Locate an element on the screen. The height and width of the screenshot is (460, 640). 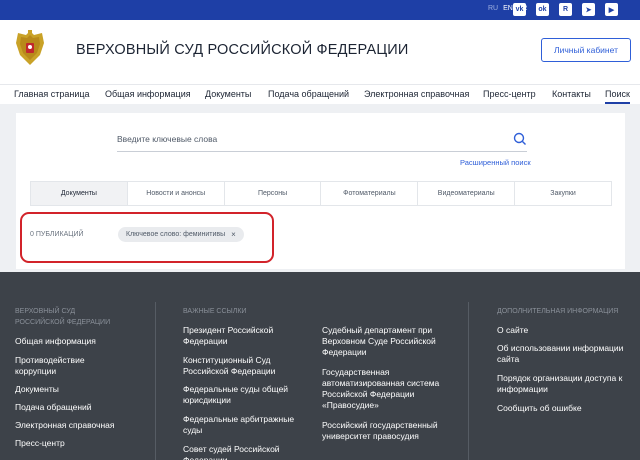
coat-of-arms-icon is located at coordinates (30, 49).